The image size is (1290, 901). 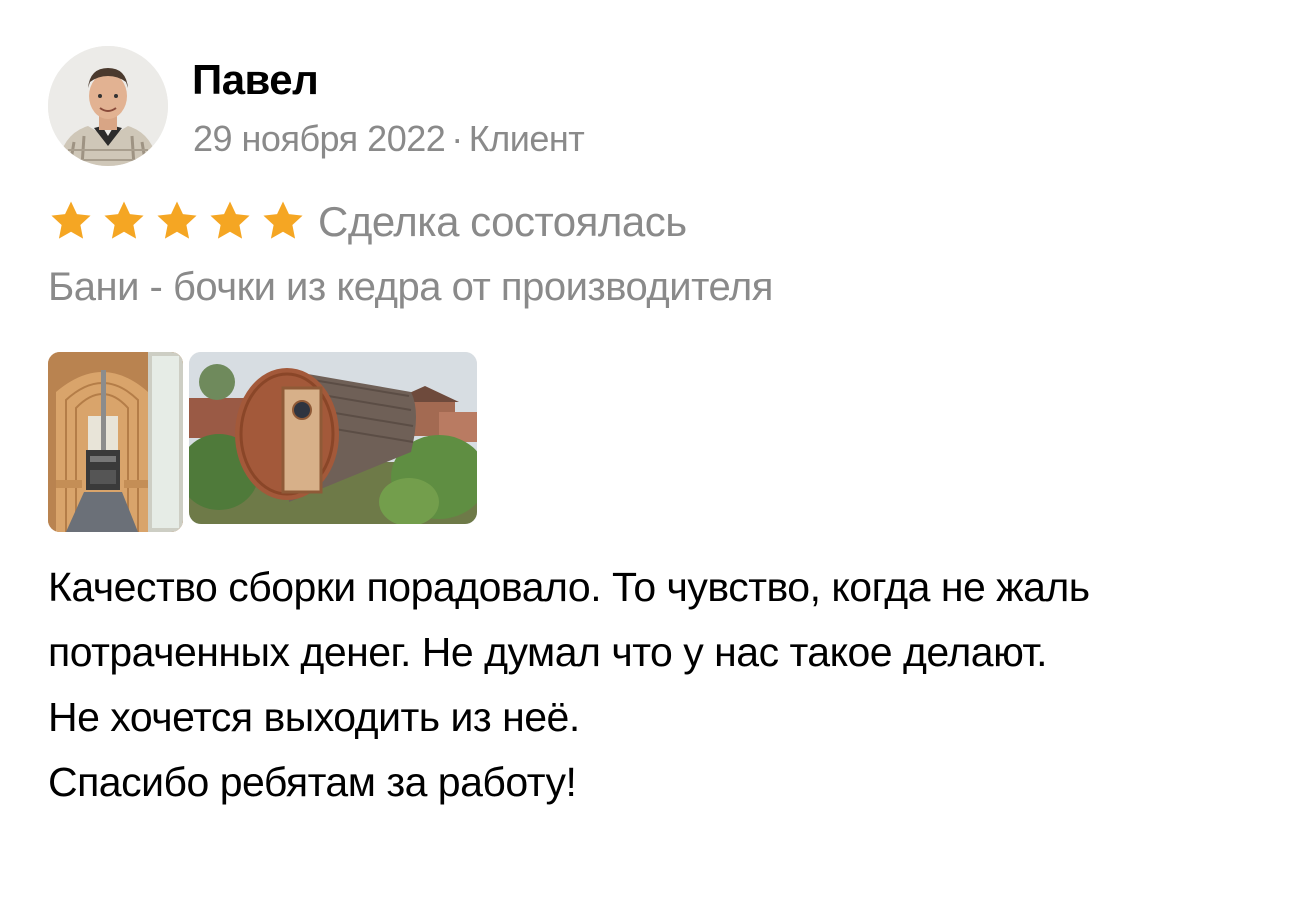 I want to click on review-meta: 29 ноября 2022 · Клиент, so click(x=389, y=139).